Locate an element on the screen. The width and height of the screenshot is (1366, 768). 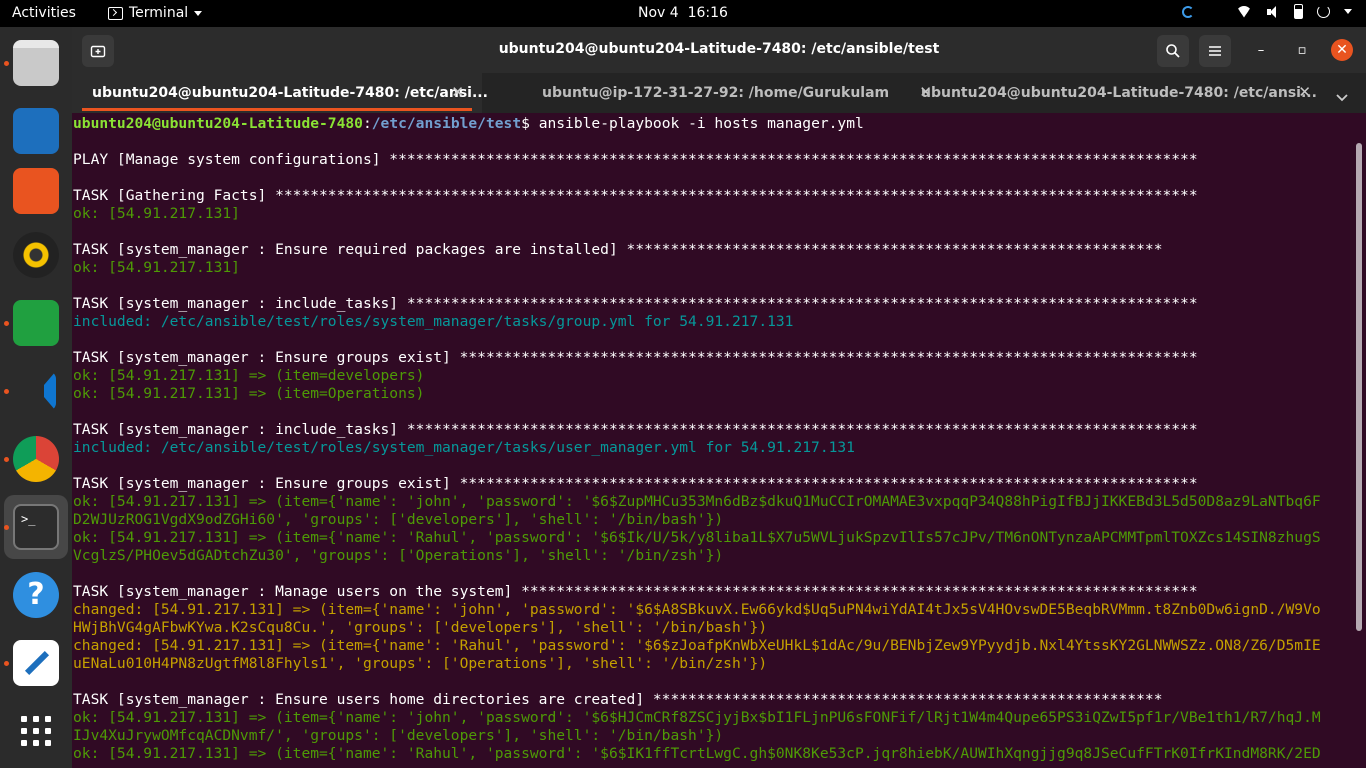
terminal-line: ok: [54.91.217.131] is located at coordinates (156, 267).